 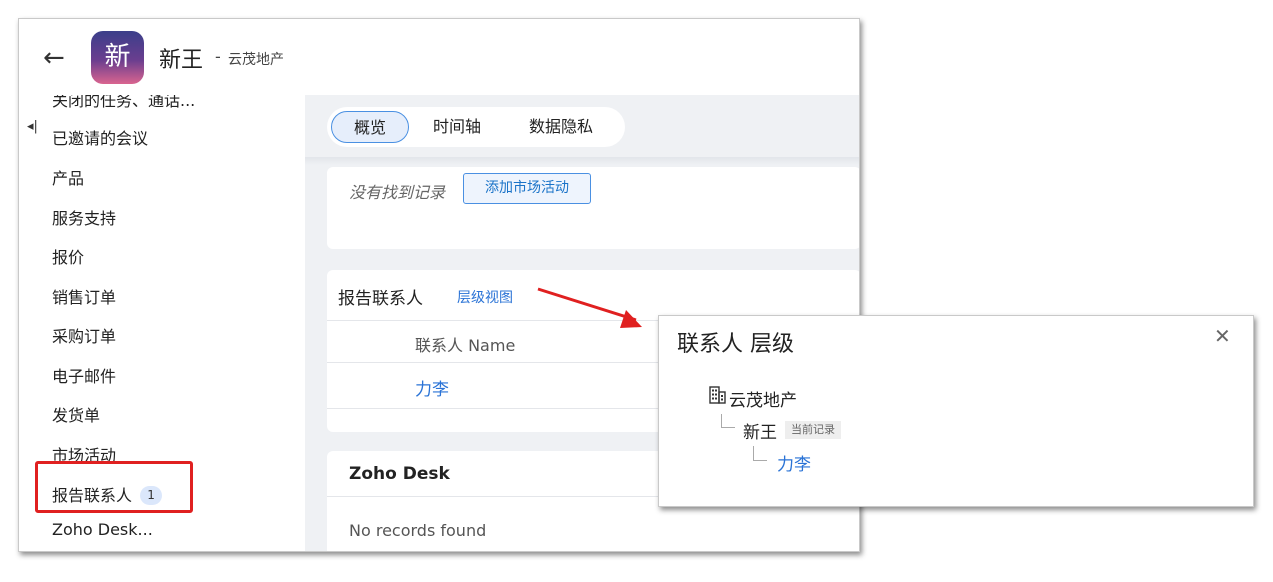 What do you see at coordinates (100, 137) in the screenshot?
I see `sidebar-item-invited-meetings: 已邀请的会议` at bounding box center [100, 137].